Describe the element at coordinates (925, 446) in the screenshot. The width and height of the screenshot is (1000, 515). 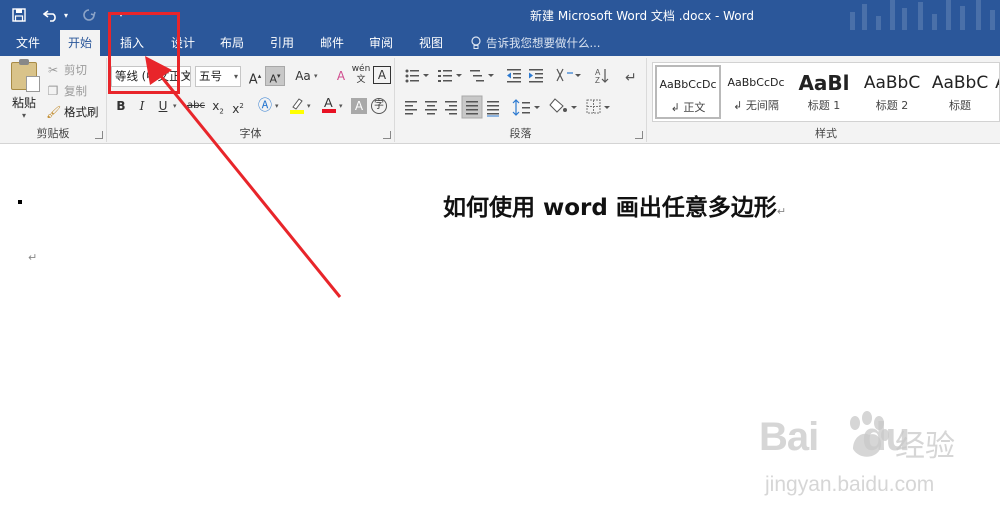
I see `watermark-brand-cn: 经验` at that location.